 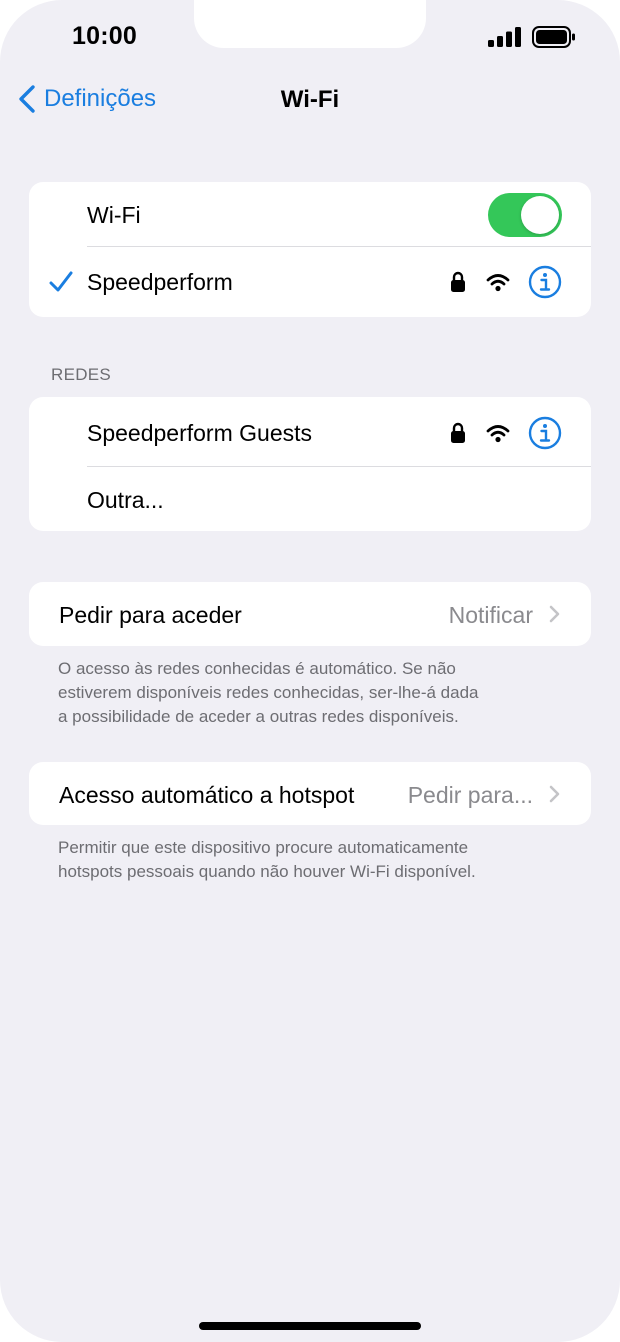 I want to click on connected-network-row: Speedperform, so click(x=310, y=282).